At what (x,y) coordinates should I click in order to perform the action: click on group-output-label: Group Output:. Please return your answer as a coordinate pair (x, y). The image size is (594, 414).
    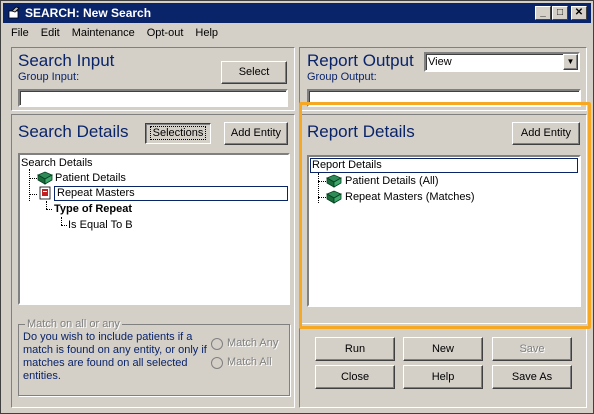
    Looking at the image, I should click on (342, 77).